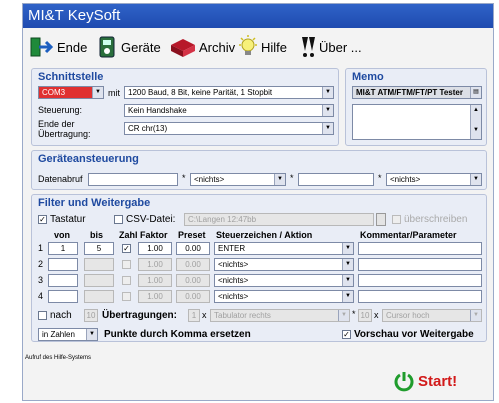 The width and height of the screenshot is (499, 403). What do you see at coordinates (408, 315) in the screenshot?
I see `cursor-value: Cursor hoch` at bounding box center [408, 315].